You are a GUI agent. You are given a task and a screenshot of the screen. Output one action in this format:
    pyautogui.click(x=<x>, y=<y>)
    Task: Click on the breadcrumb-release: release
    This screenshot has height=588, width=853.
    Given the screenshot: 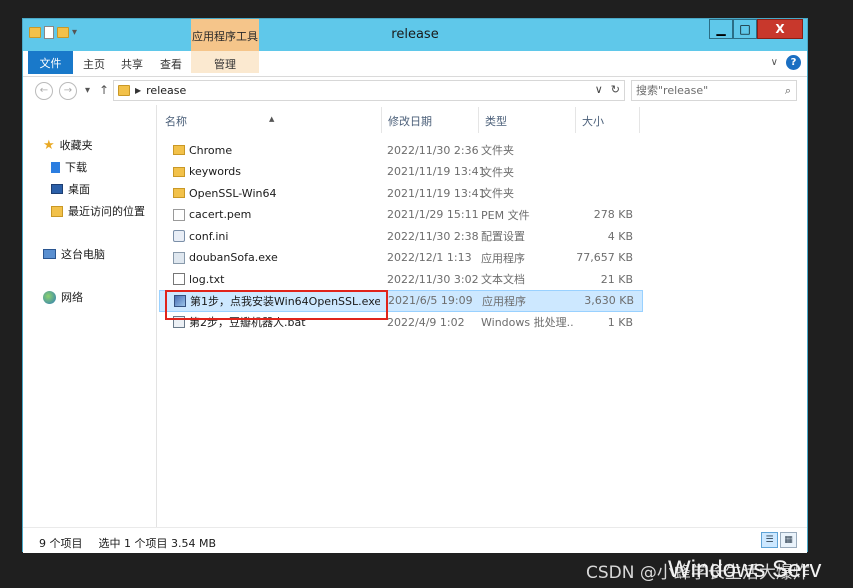 What is the action you would take?
    pyautogui.click(x=166, y=90)
    